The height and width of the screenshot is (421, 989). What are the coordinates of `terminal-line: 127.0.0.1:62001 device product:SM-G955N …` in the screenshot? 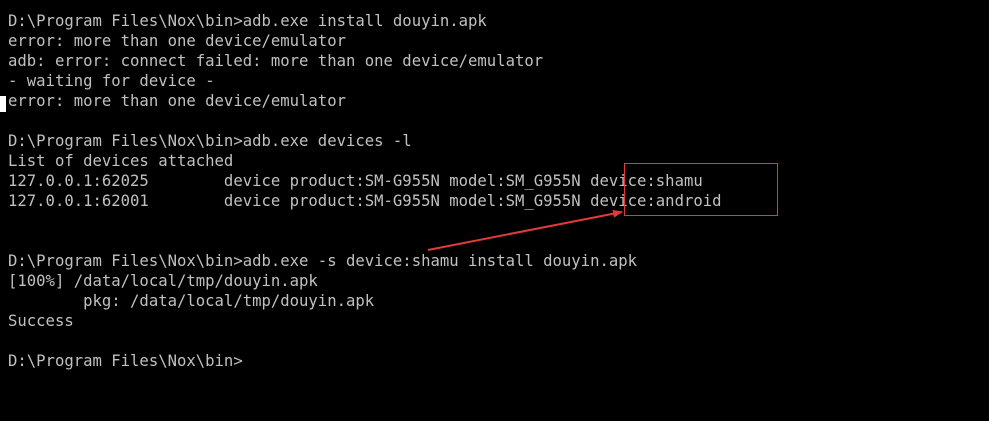 It's located at (365, 201).